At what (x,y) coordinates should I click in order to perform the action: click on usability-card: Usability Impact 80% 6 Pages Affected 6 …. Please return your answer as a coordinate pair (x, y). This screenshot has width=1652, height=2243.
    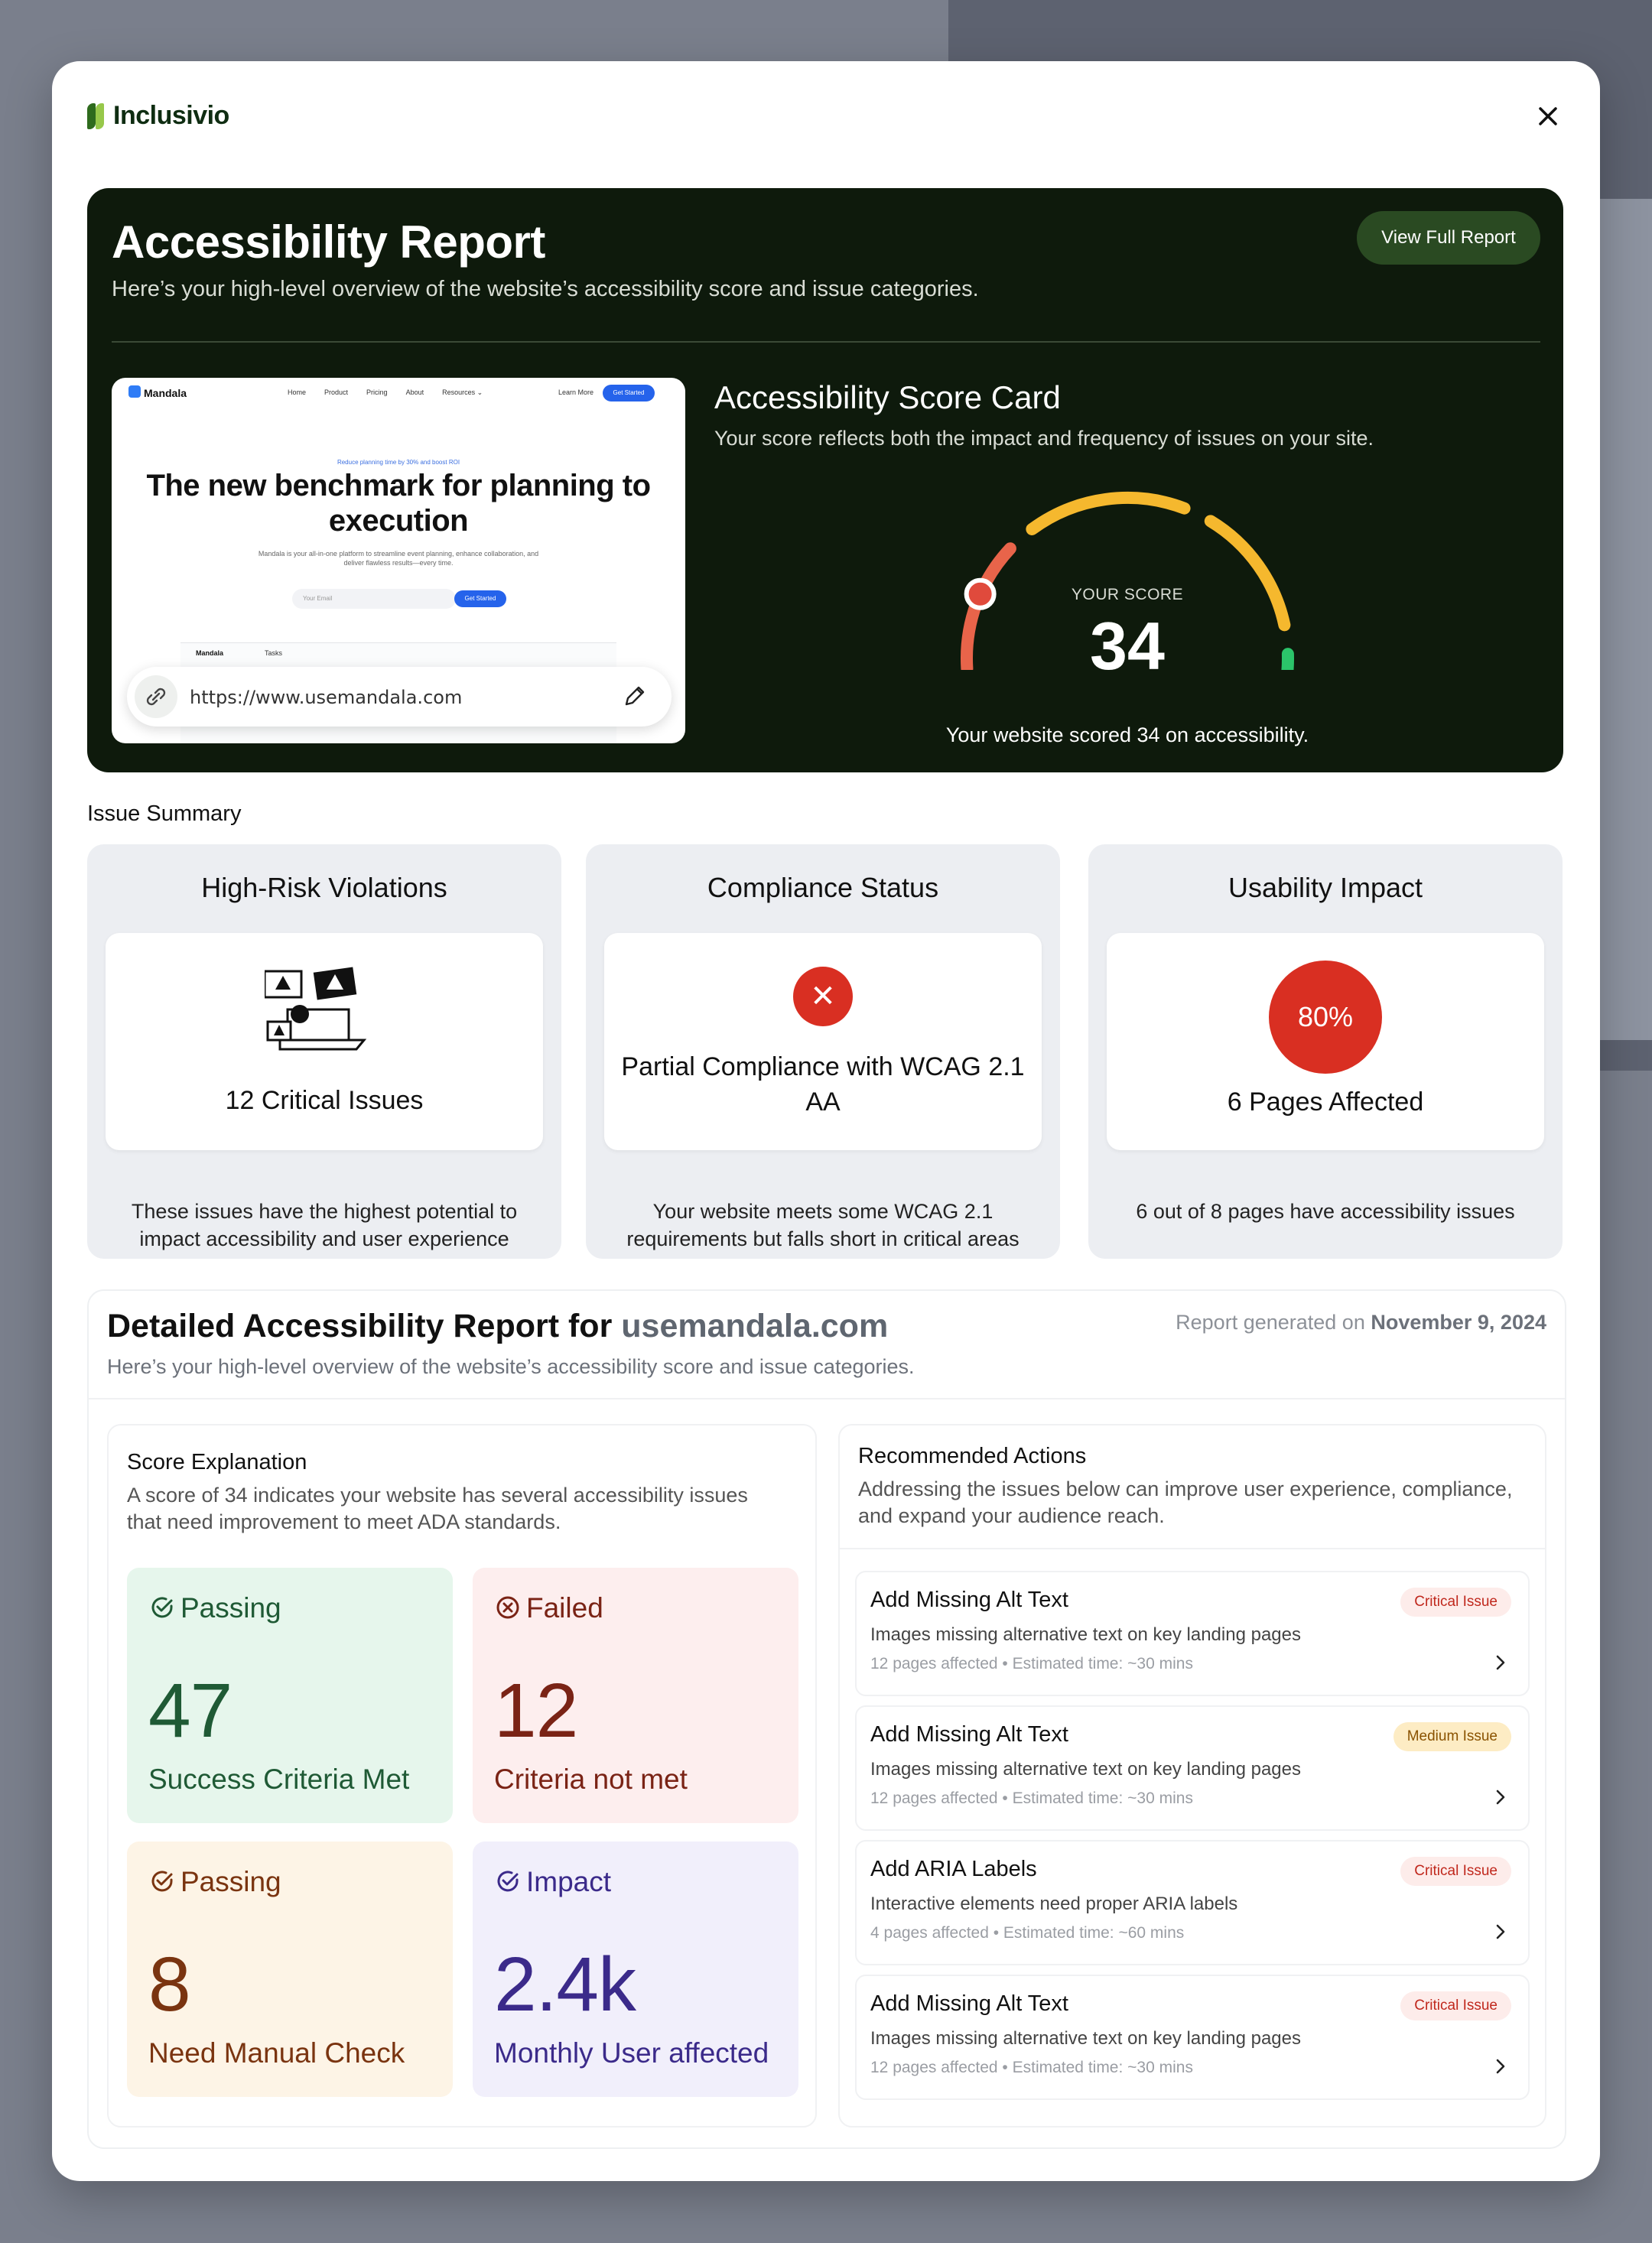
    Looking at the image, I should click on (1325, 1051).